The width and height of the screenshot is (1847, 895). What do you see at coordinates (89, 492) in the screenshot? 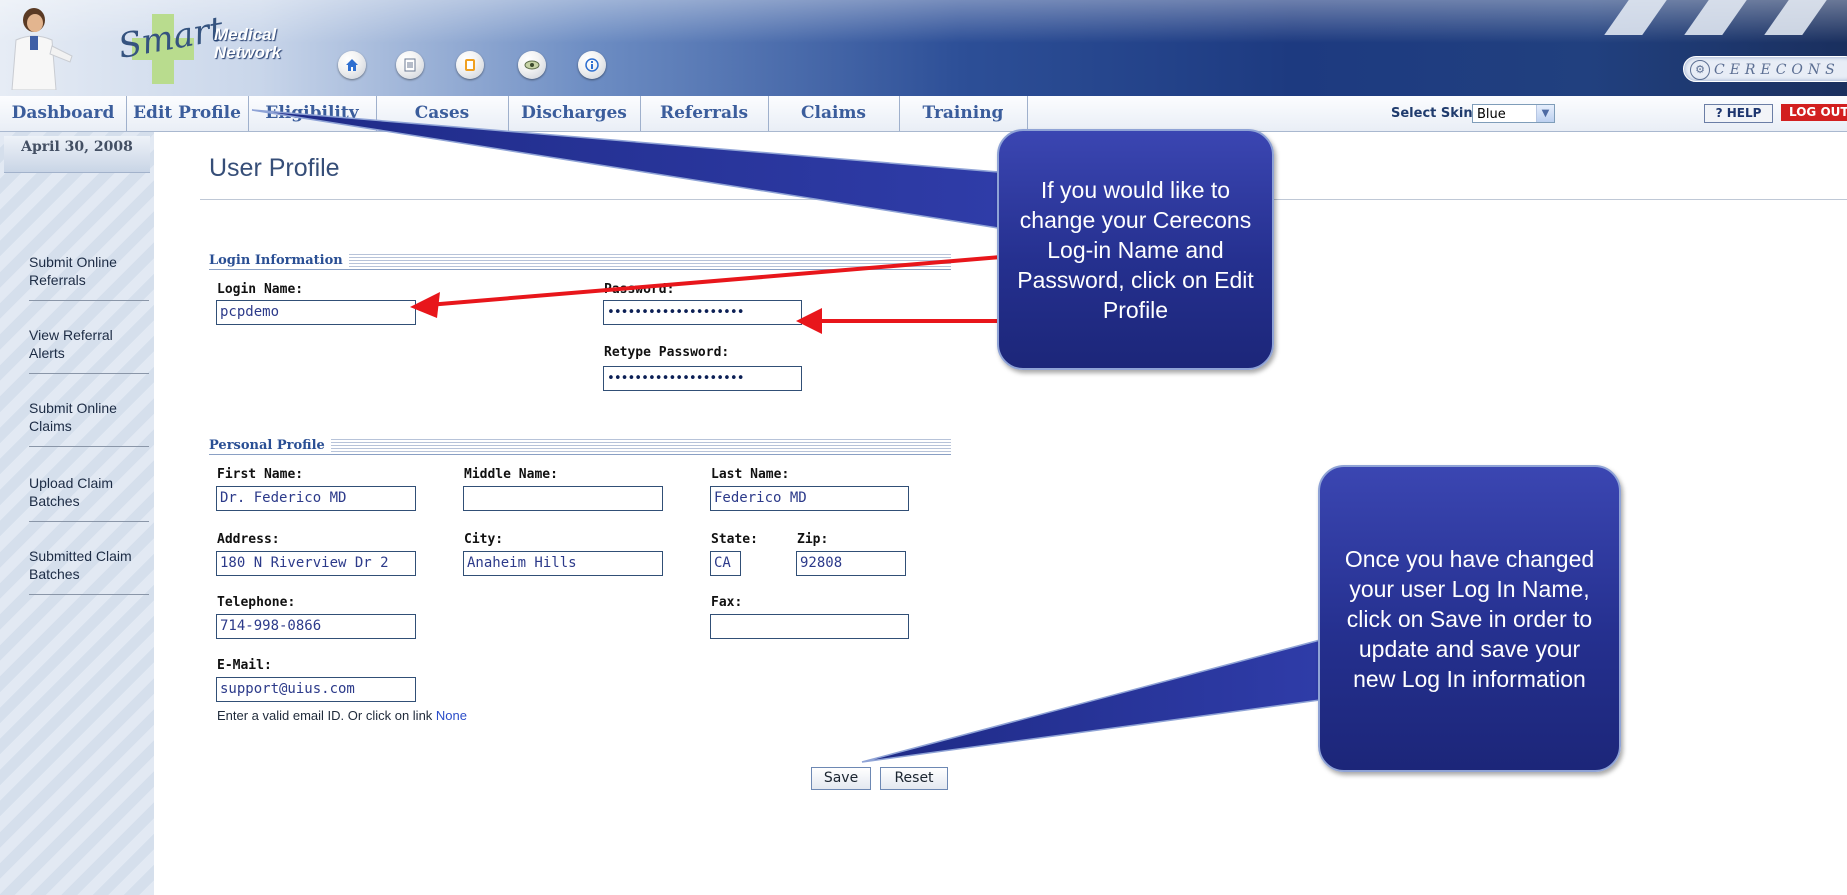
I see `sidebar-item-upload-claim-batches: Upload Claim Batches` at bounding box center [89, 492].